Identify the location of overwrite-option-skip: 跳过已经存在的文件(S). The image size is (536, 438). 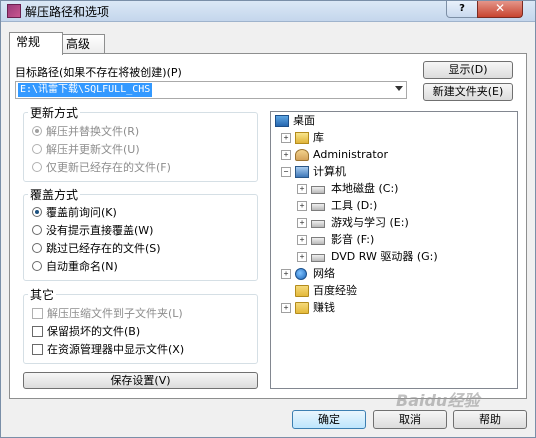
(96, 249).